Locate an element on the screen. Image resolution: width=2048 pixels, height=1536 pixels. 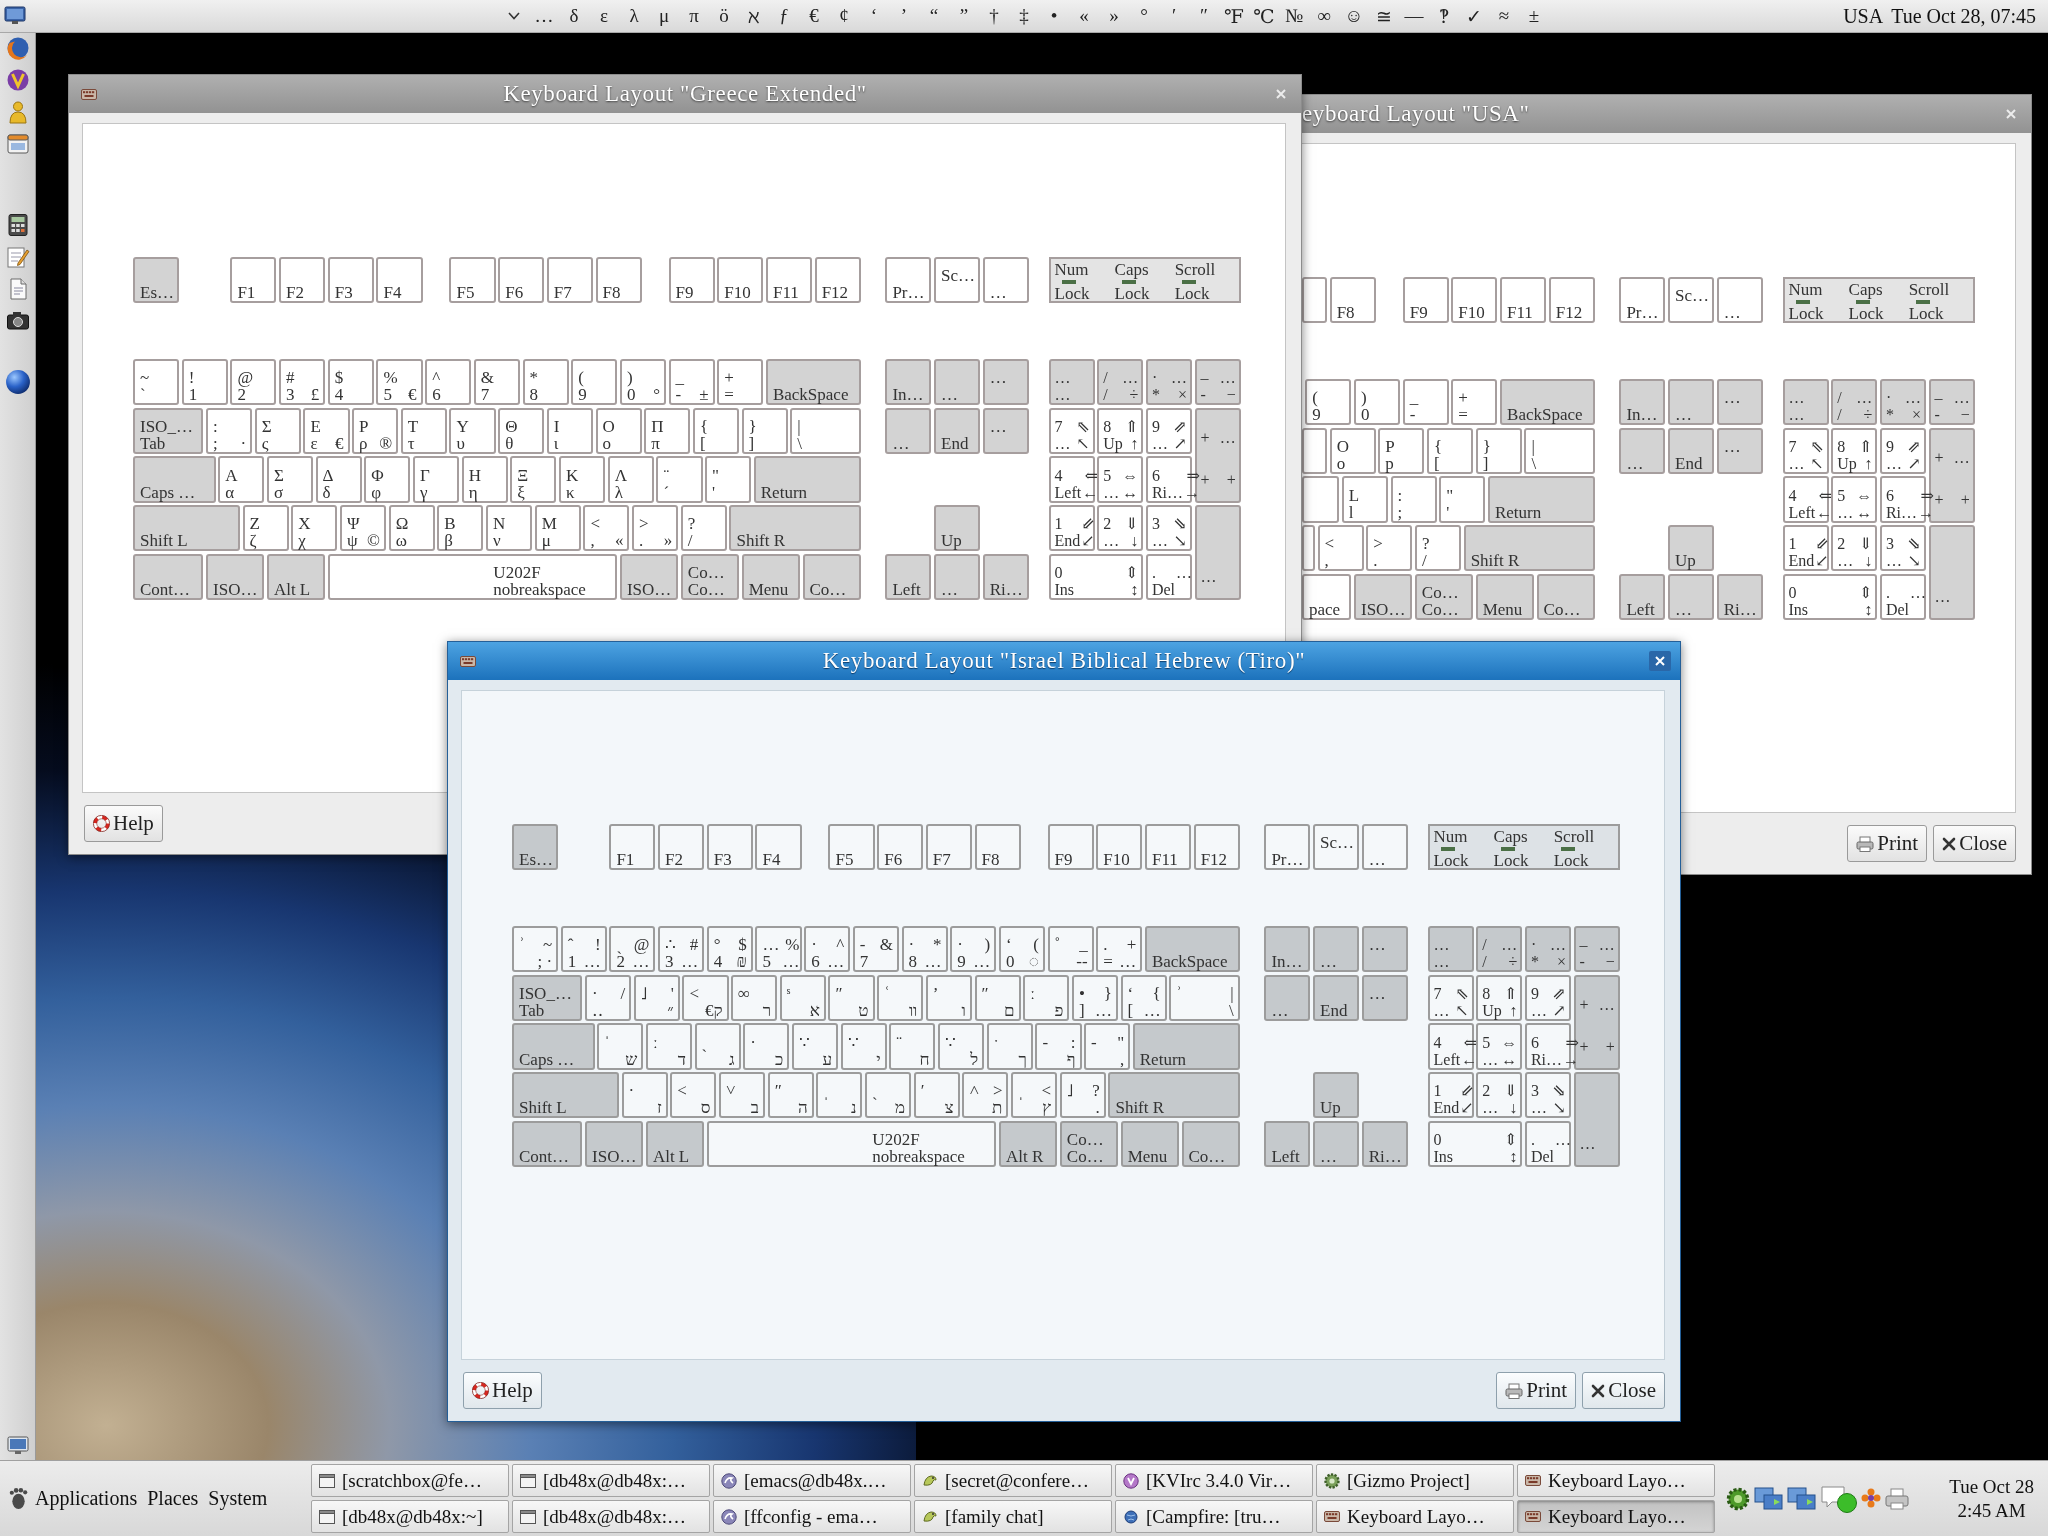
key-label: Up is located at coordinates (1685, 561).